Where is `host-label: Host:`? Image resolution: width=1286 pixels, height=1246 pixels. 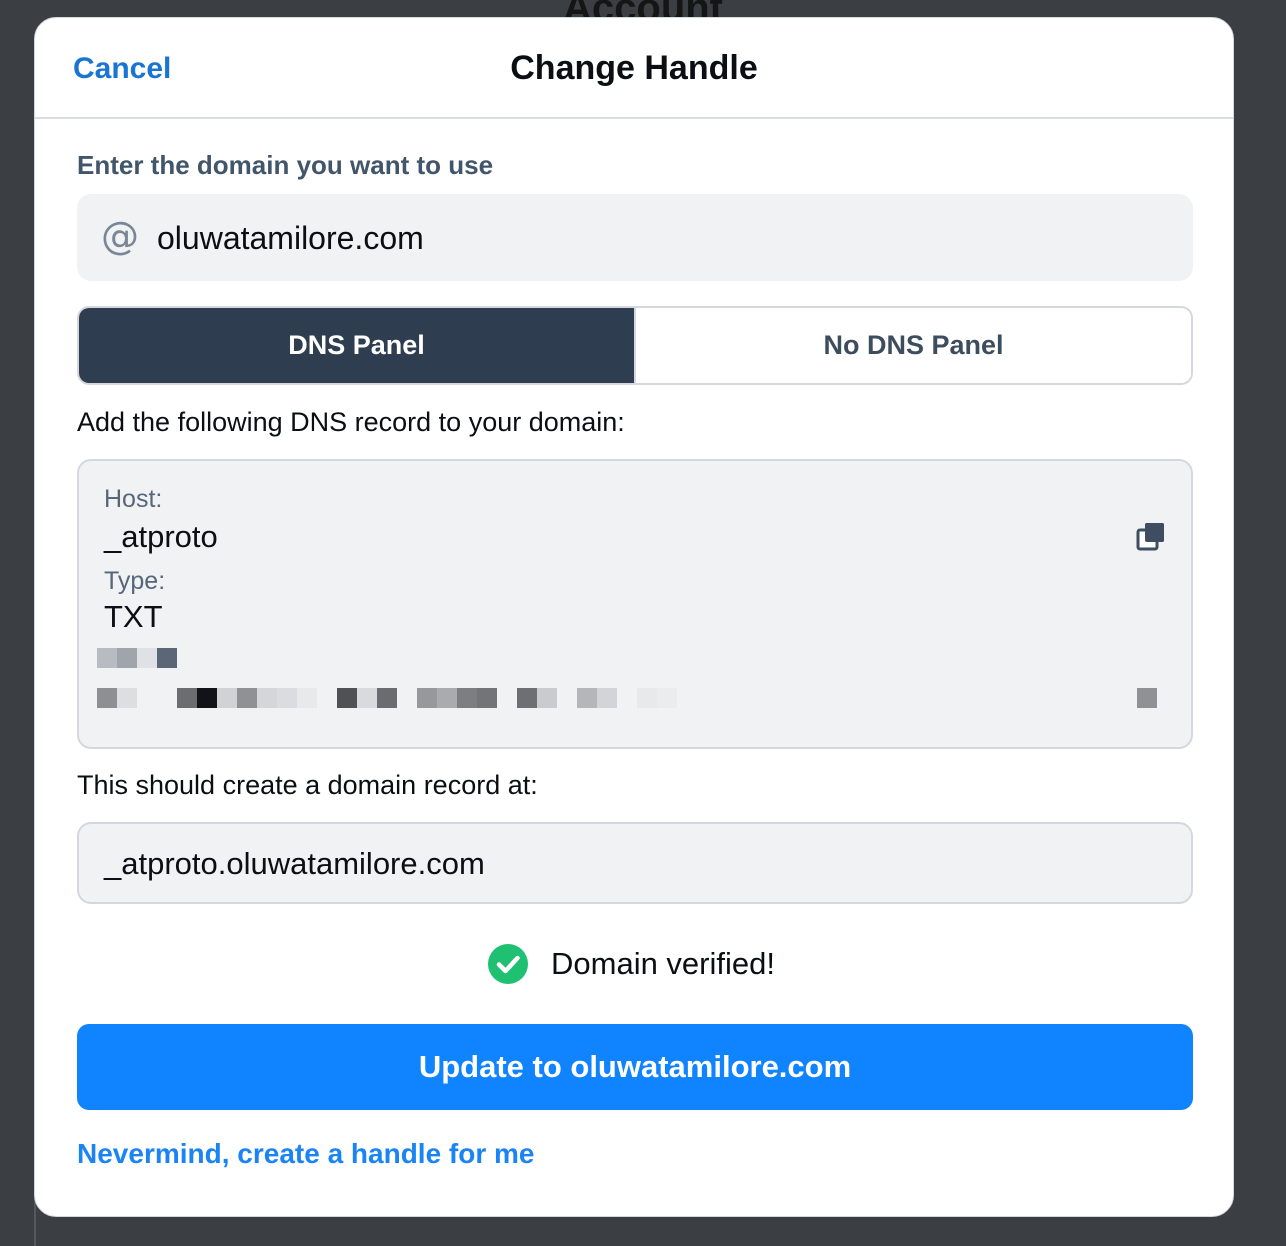
host-label: Host: is located at coordinates (133, 499).